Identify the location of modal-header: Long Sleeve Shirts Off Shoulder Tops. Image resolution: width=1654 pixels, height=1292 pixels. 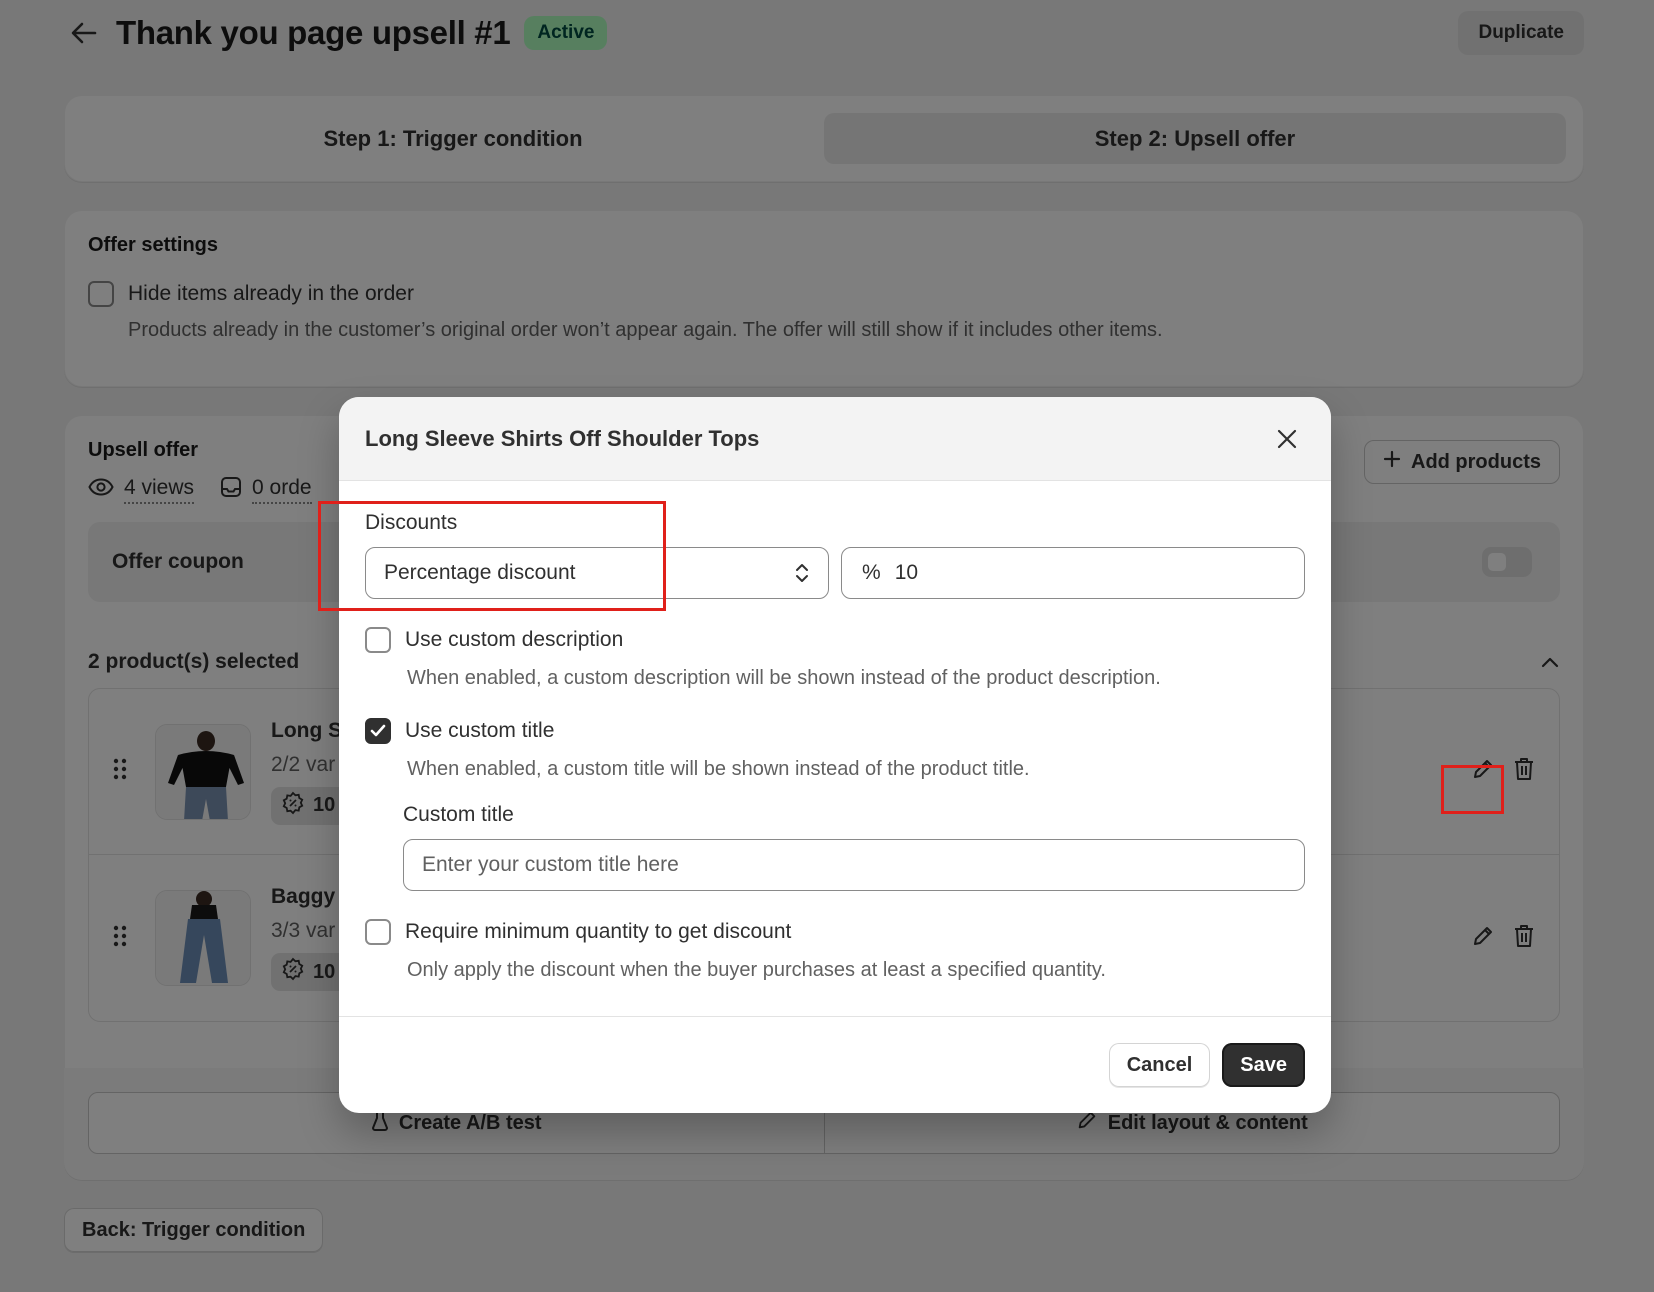
(835, 439).